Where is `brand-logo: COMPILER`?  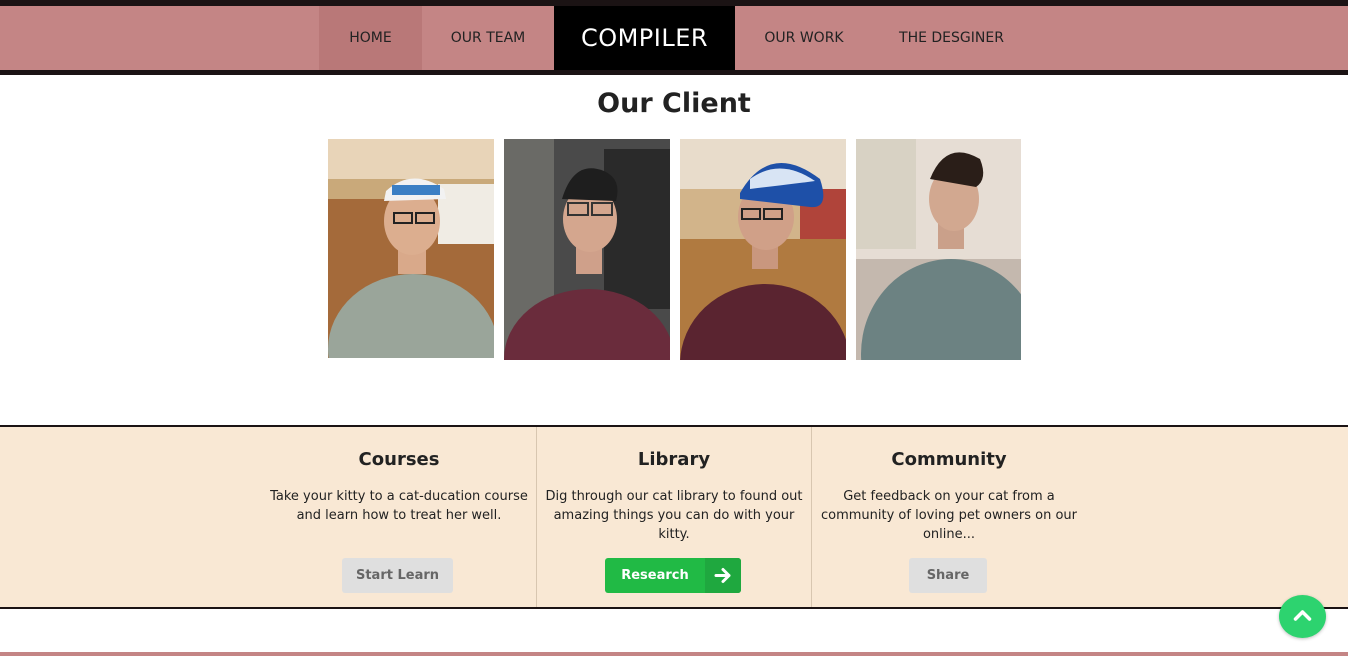 brand-logo: COMPILER is located at coordinates (644, 38).